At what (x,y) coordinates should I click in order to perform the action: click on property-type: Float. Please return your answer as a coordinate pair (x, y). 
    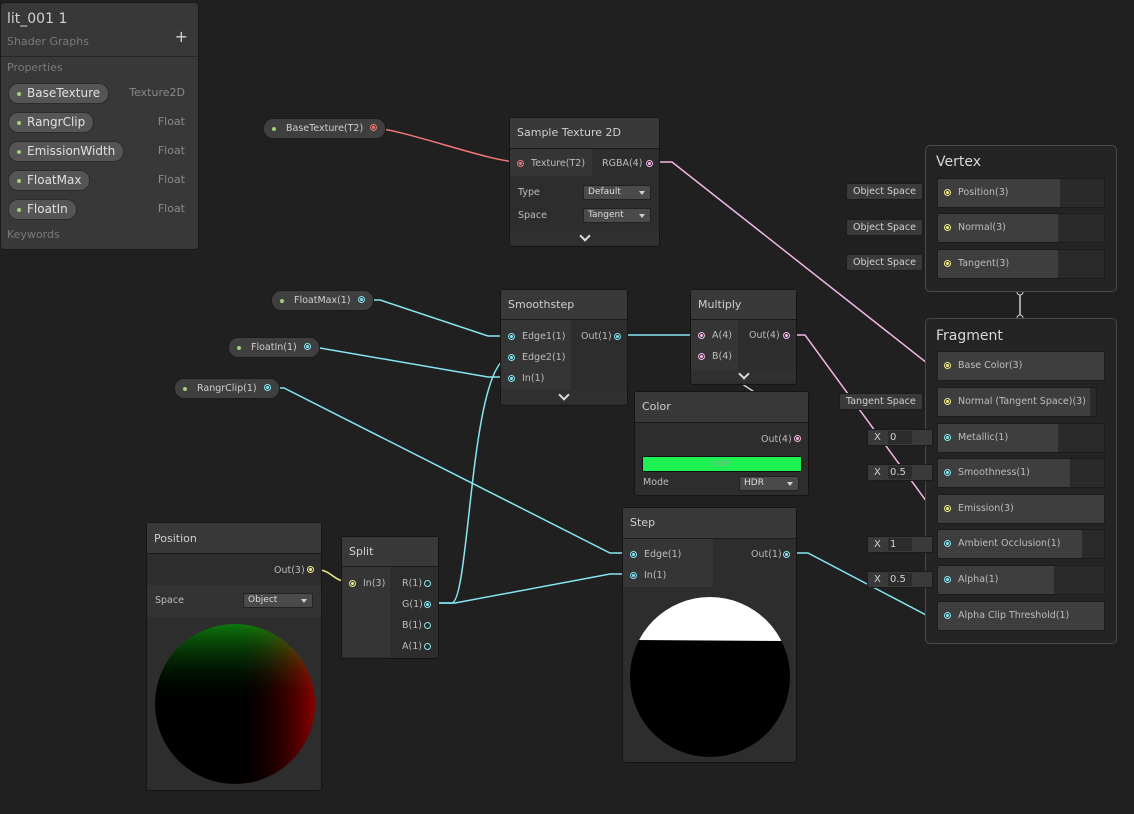
    Looking at the image, I should click on (171, 208).